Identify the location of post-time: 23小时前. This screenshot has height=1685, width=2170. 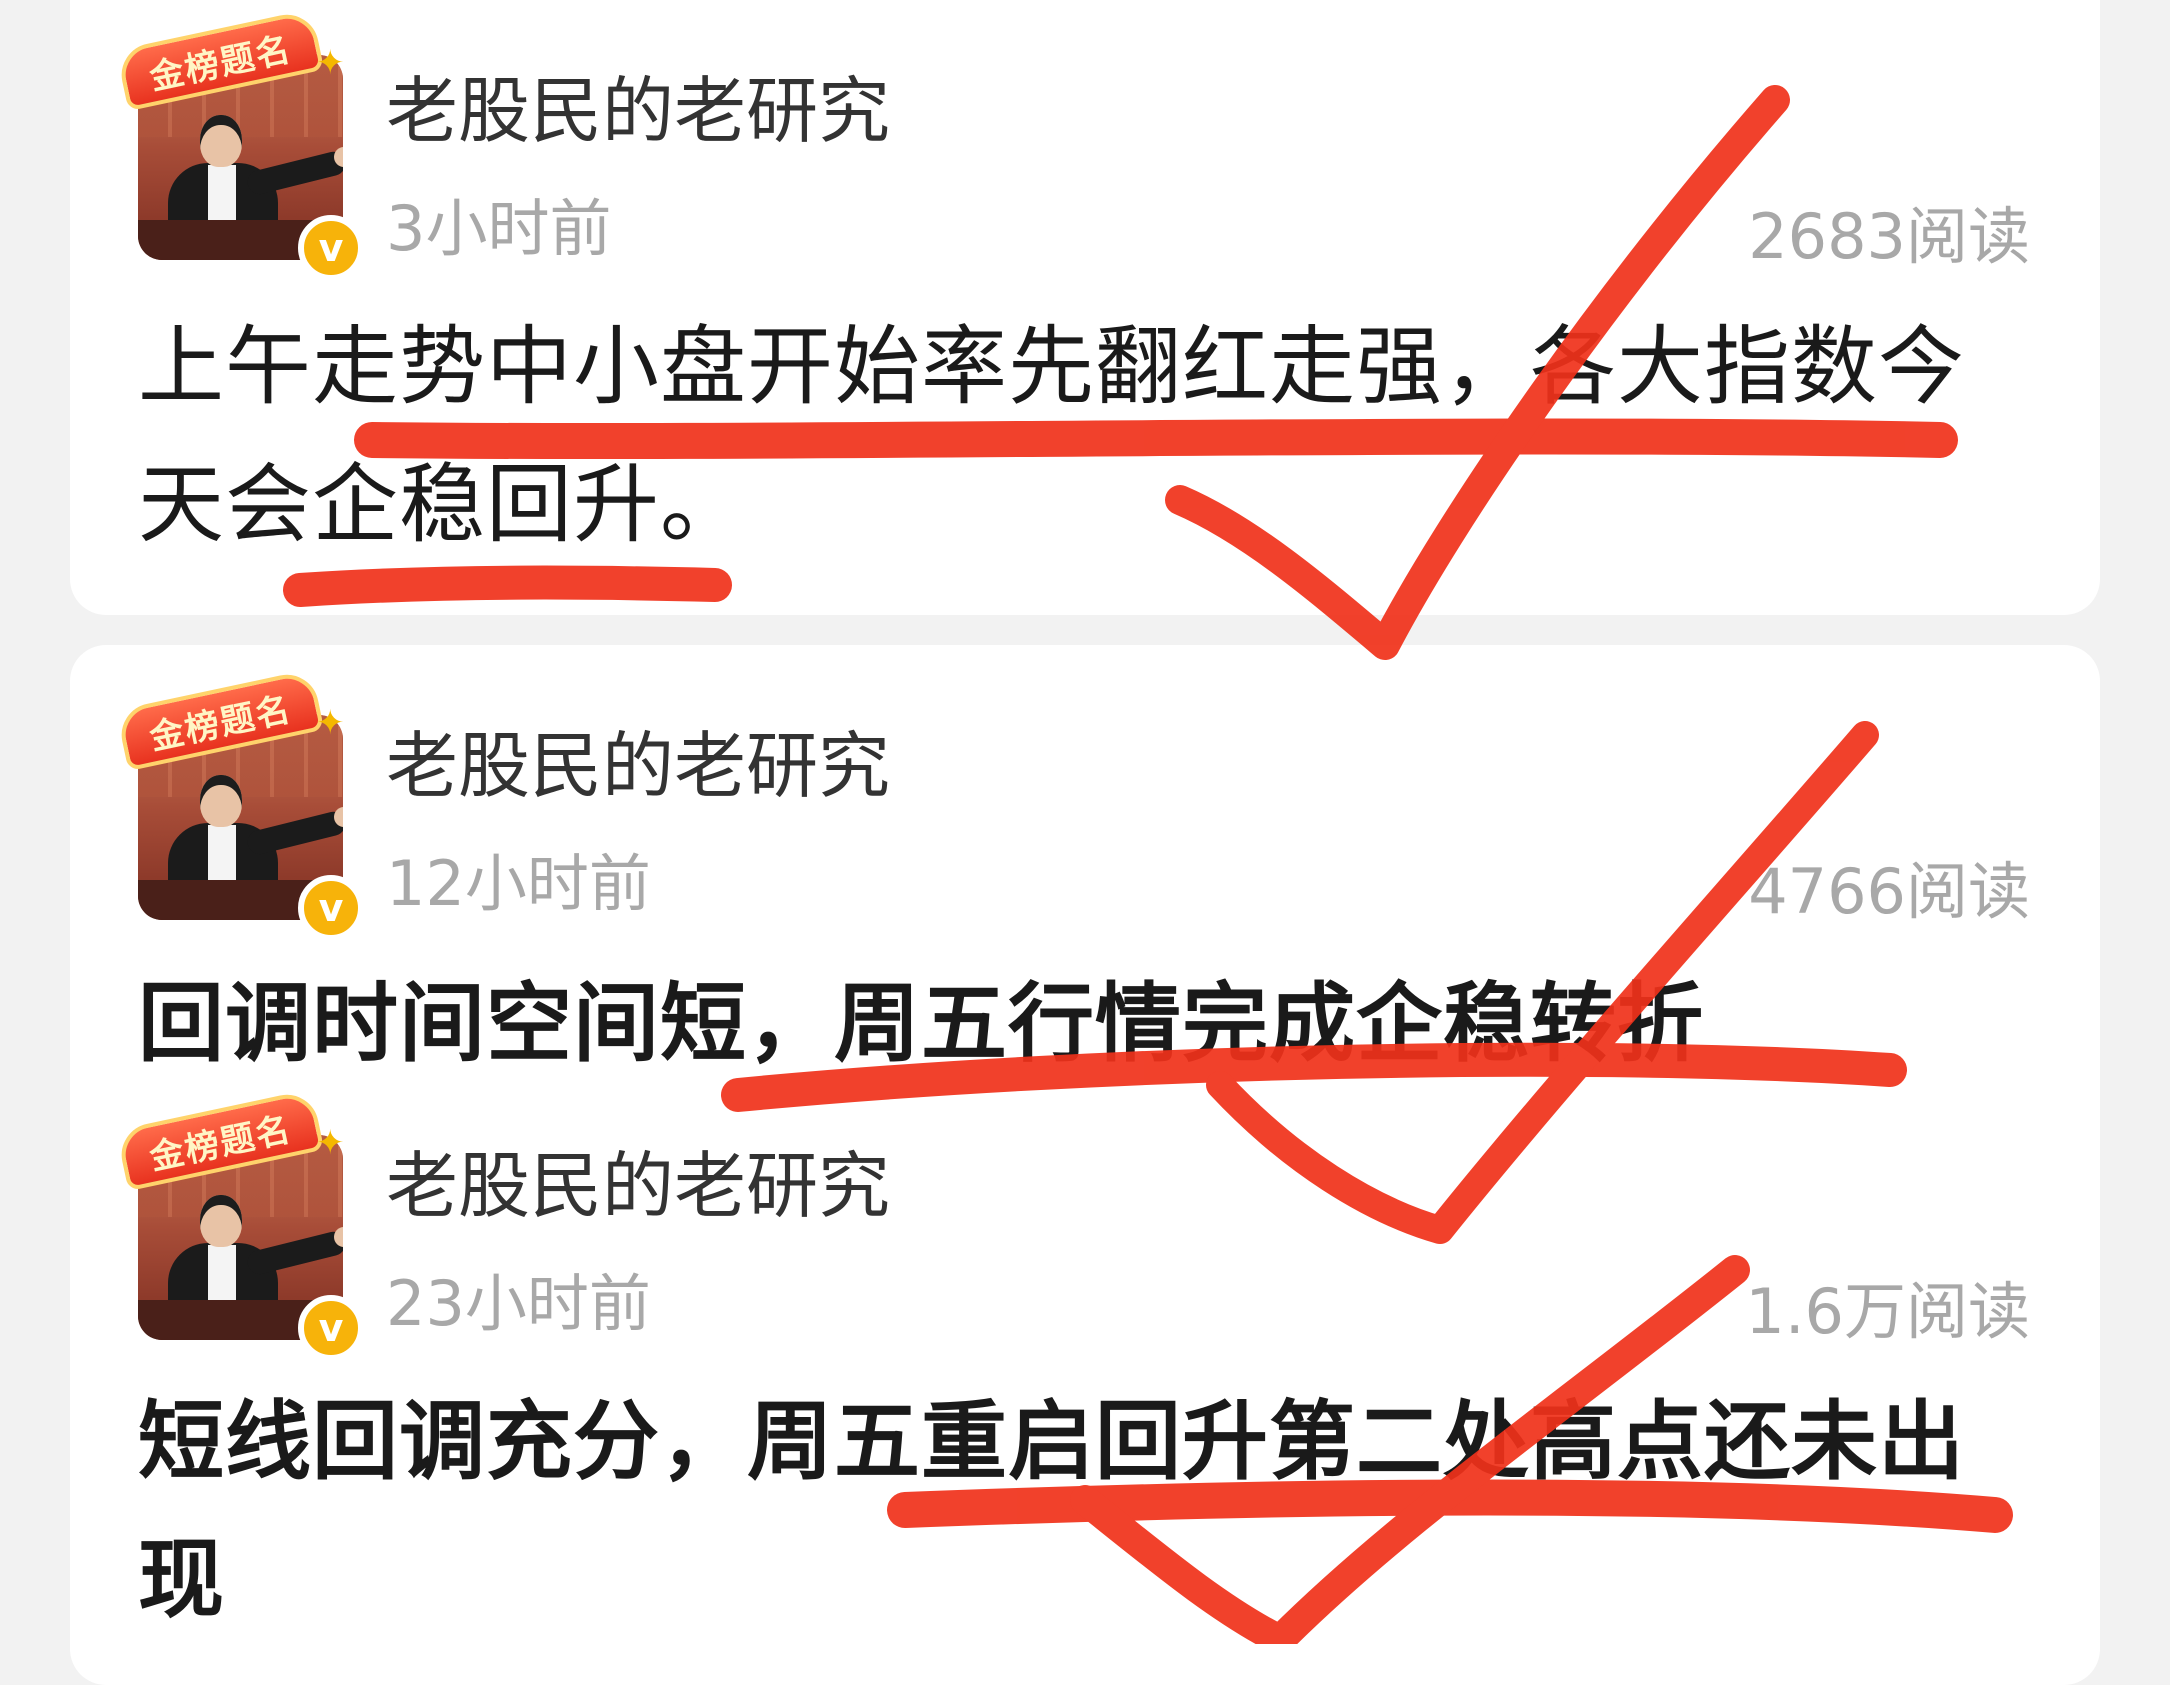
(518, 1303).